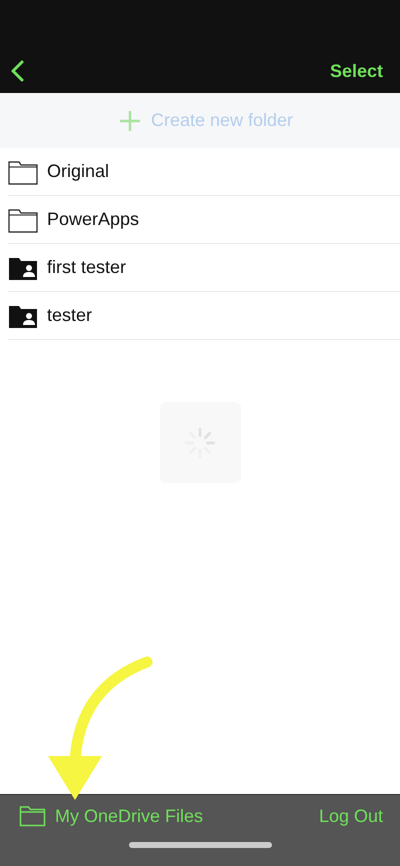  I want to click on folder-name: tester, so click(69, 315).